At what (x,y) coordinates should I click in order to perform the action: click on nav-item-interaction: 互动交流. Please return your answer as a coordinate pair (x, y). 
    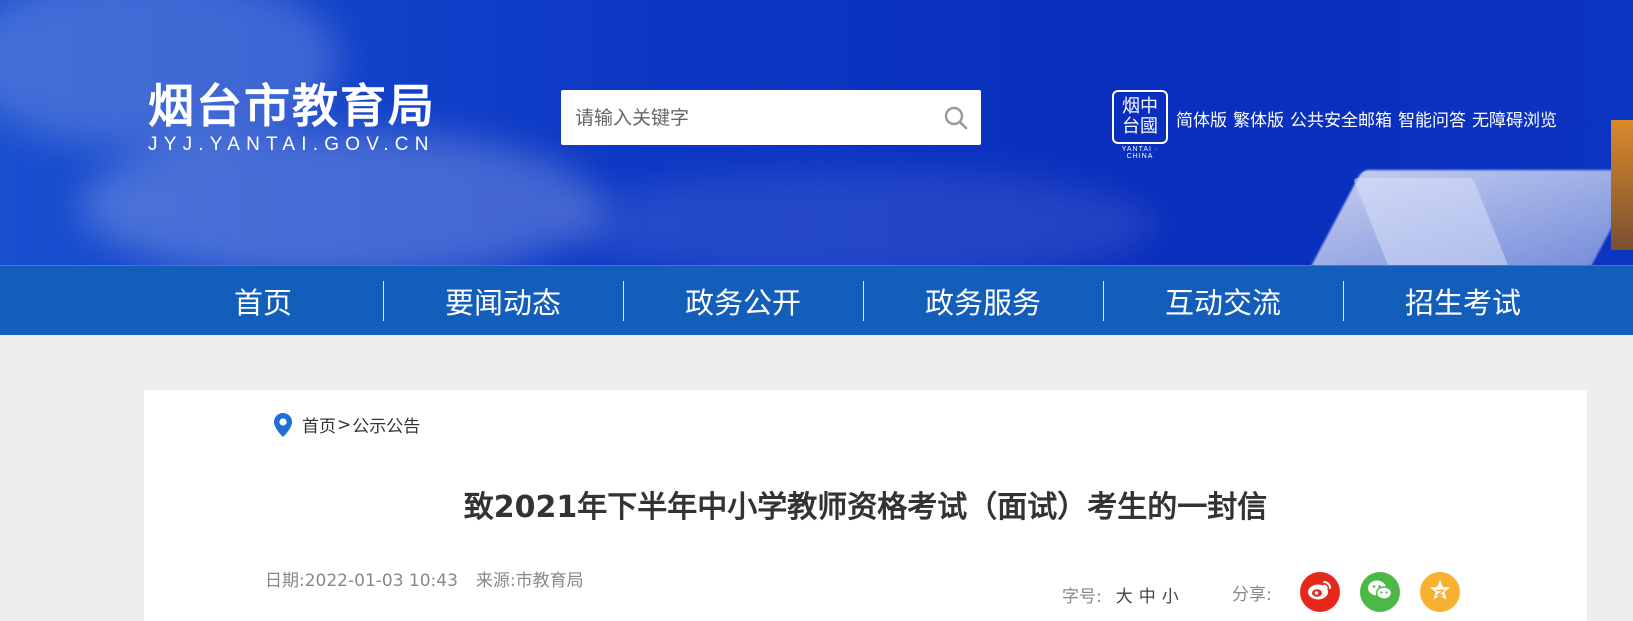
    Looking at the image, I should click on (1223, 301).